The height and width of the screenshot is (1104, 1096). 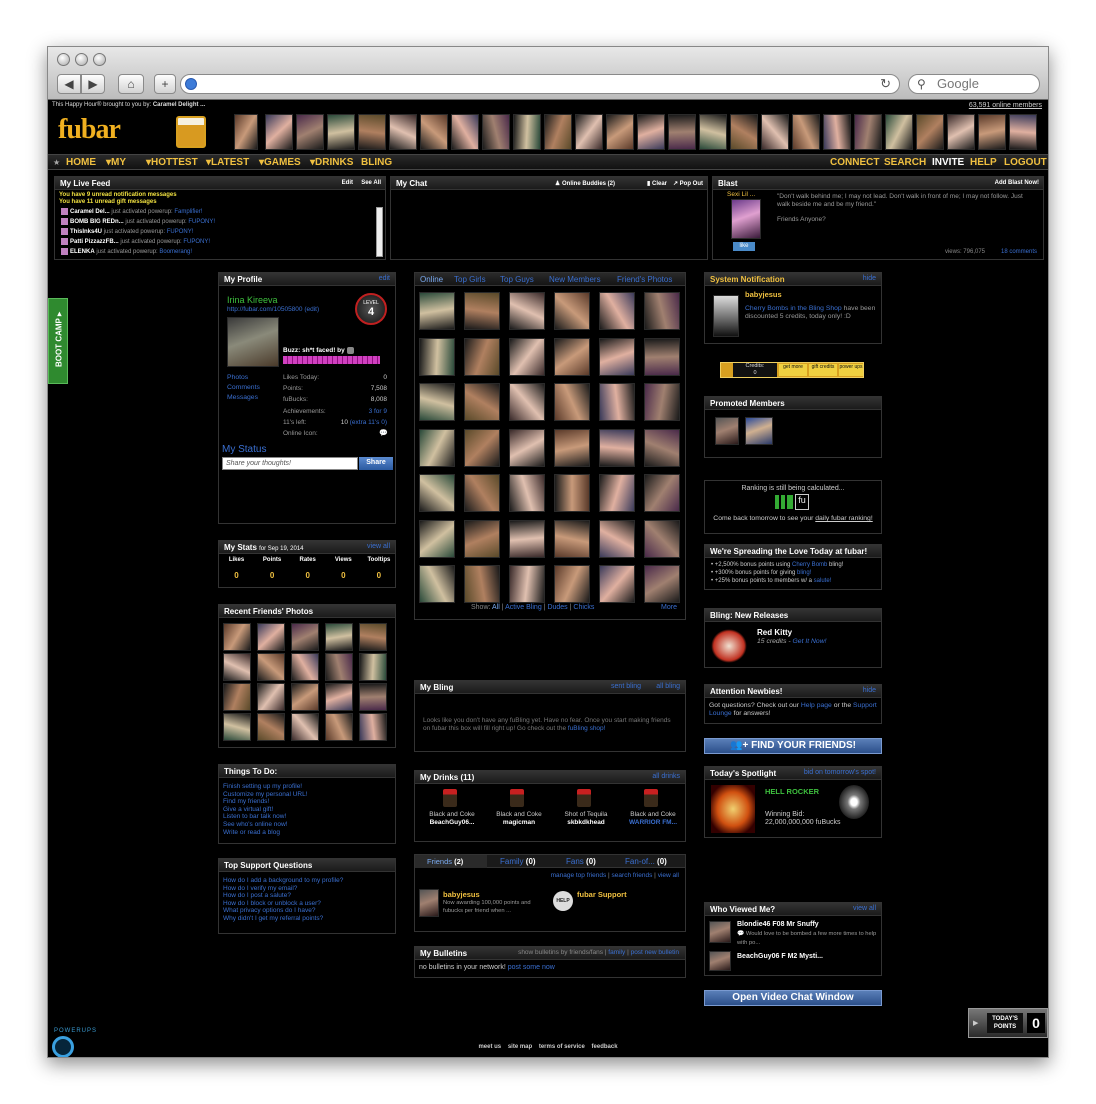 I want to click on back-button: ◀, so click(x=69, y=84).